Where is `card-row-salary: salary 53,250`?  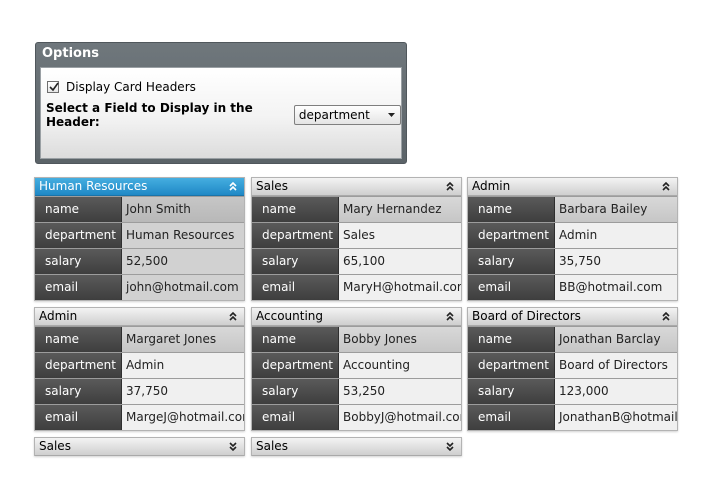
card-row-salary: salary 53,250 is located at coordinates (356, 391).